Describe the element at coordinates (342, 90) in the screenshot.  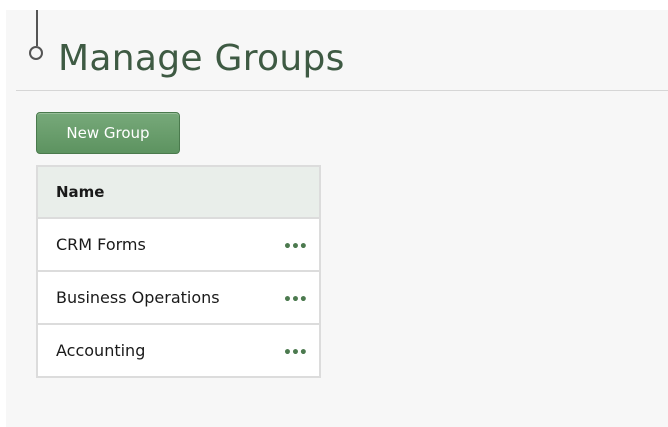
I see `title-divider` at that location.